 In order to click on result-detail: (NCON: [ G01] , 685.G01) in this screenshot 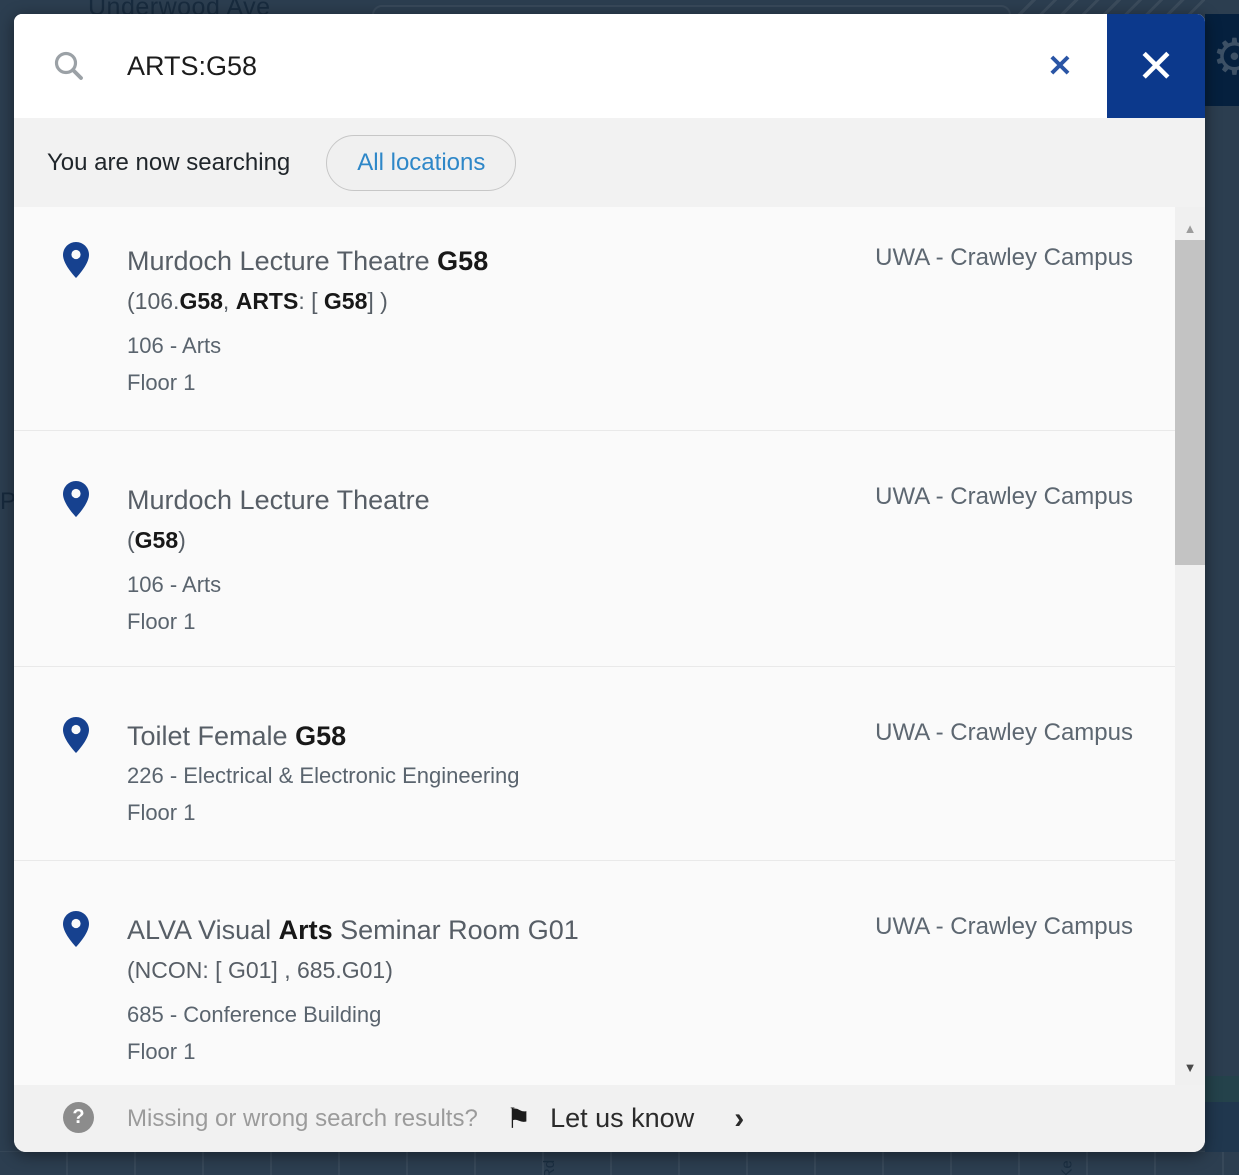, I will do `click(260, 970)`.